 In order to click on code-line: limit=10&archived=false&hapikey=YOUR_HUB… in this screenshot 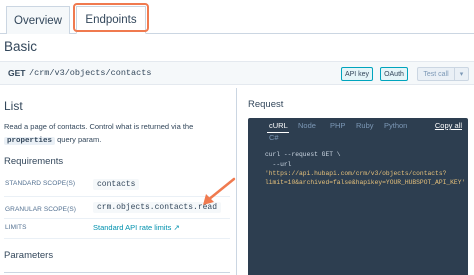, I will do `click(365, 182)`.